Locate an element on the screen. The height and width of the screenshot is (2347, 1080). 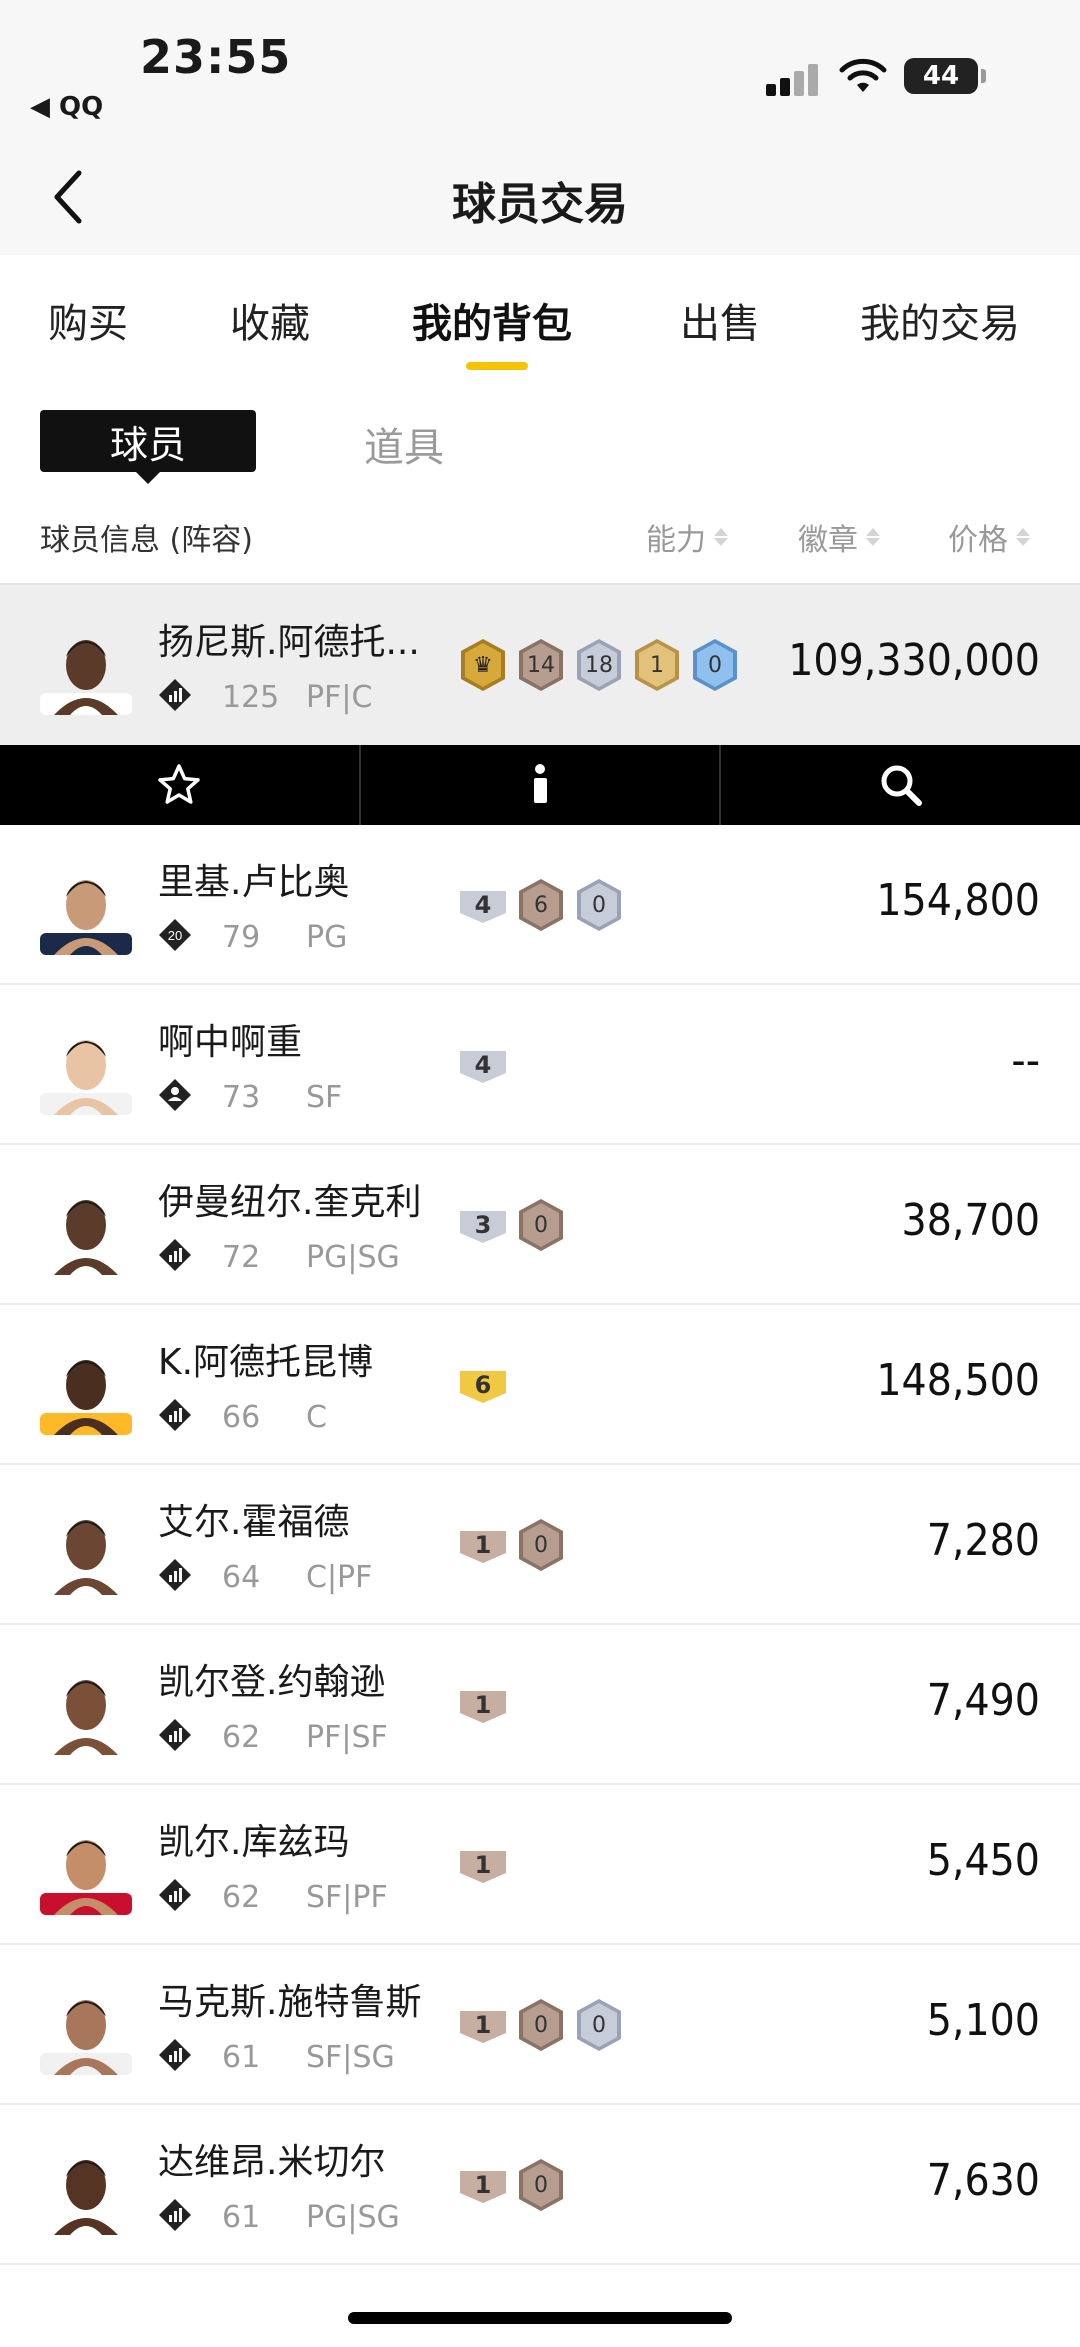
player-row: 马克斯.施特鲁斯 61 SF|SG 100 5,100 is located at coordinates (540, 2025).